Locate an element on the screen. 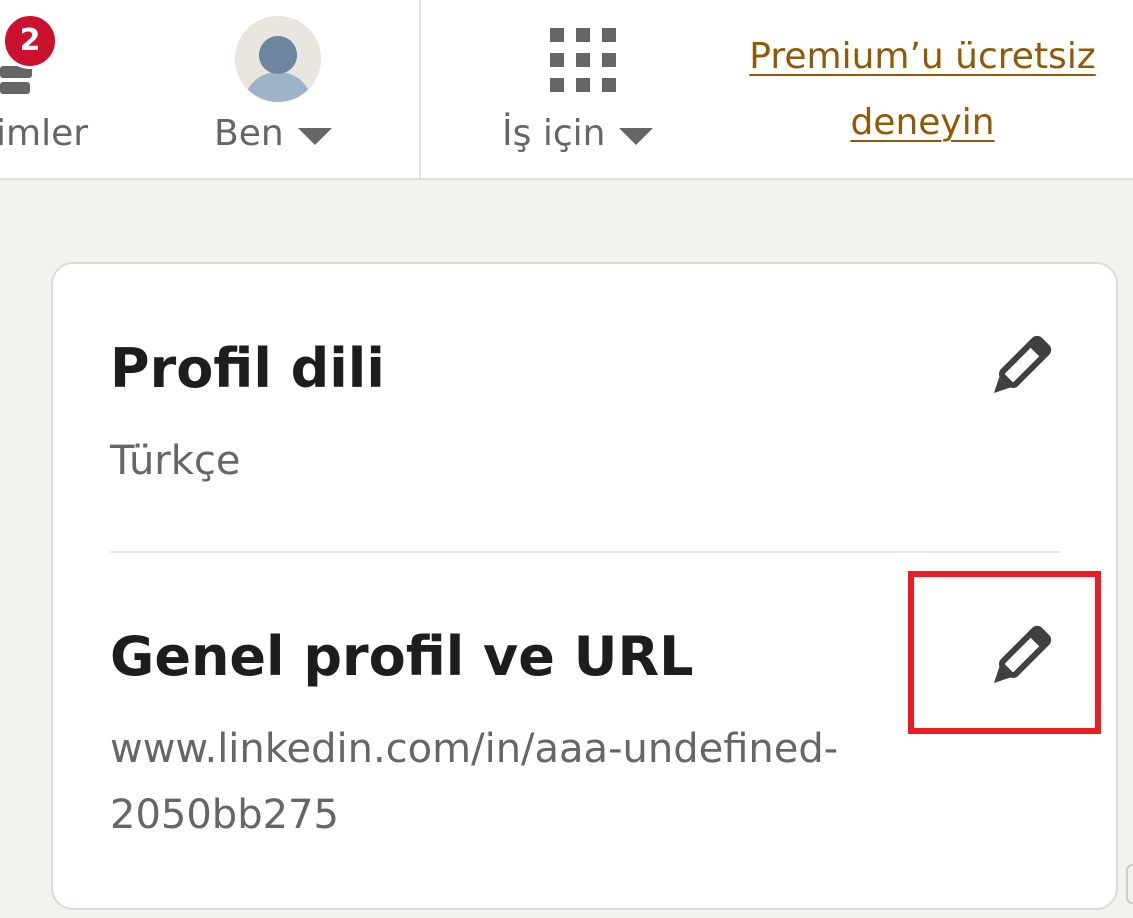 Image resolution: width=1133 pixels, height=918 pixels. nav-business-label-row: İş için is located at coordinates (578, 134).